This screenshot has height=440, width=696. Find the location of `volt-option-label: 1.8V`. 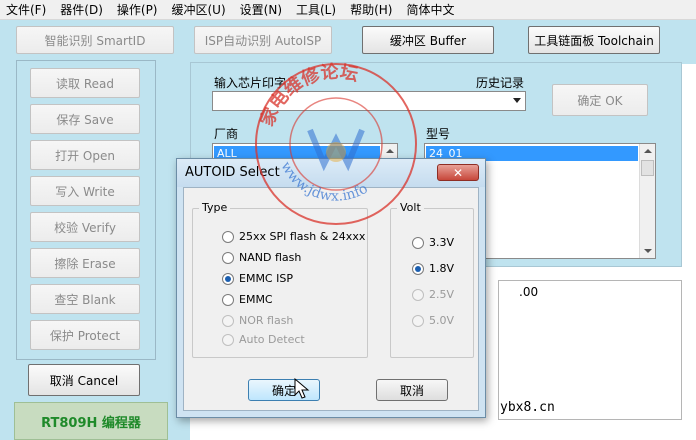

volt-option-label: 1.8V is located at coordinates (442, 268).